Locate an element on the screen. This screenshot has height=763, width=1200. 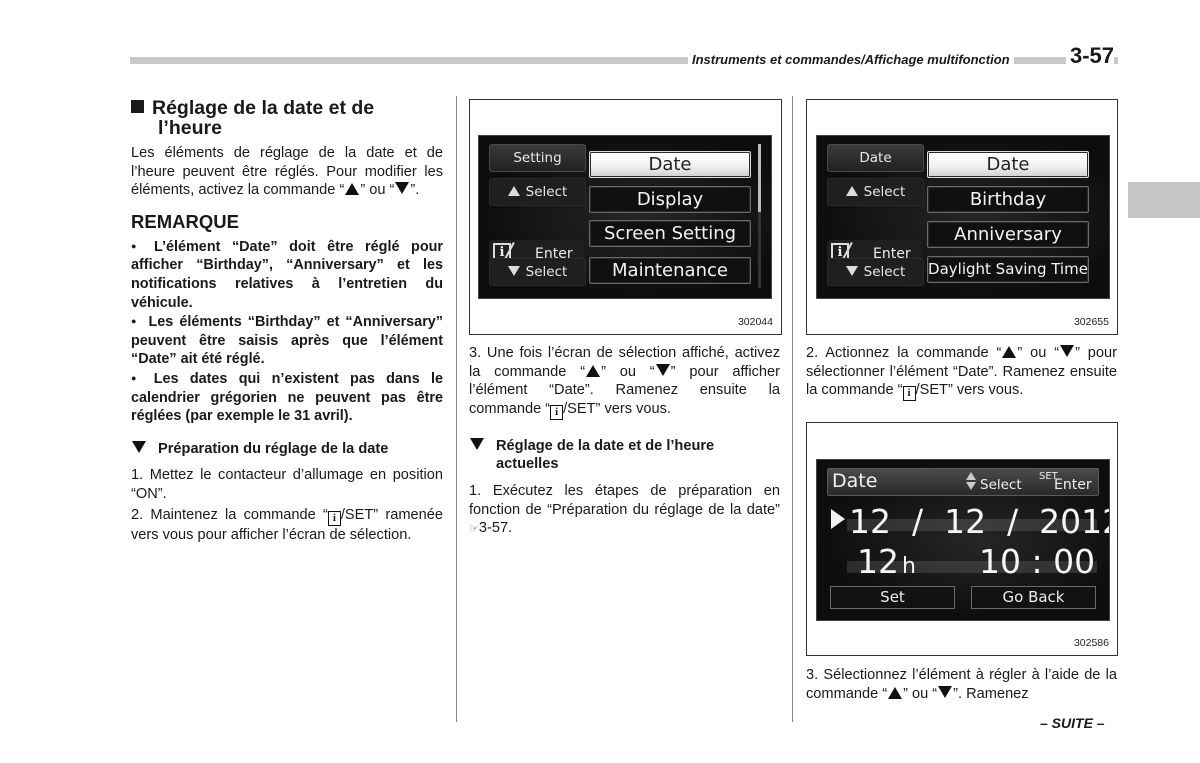
section-title-line2: l’heure is located at coordinates (190, 128).